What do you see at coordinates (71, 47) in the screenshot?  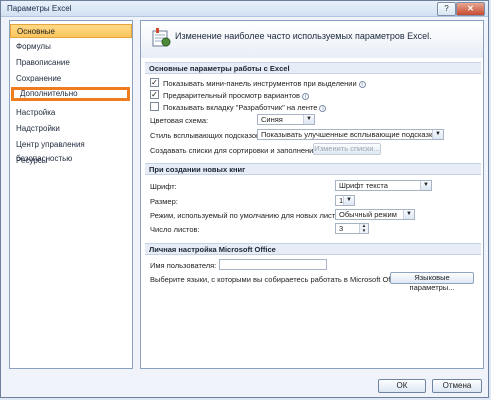 I see `sidebar-item-formulas: Формулы` at bounding box center [71, 47].